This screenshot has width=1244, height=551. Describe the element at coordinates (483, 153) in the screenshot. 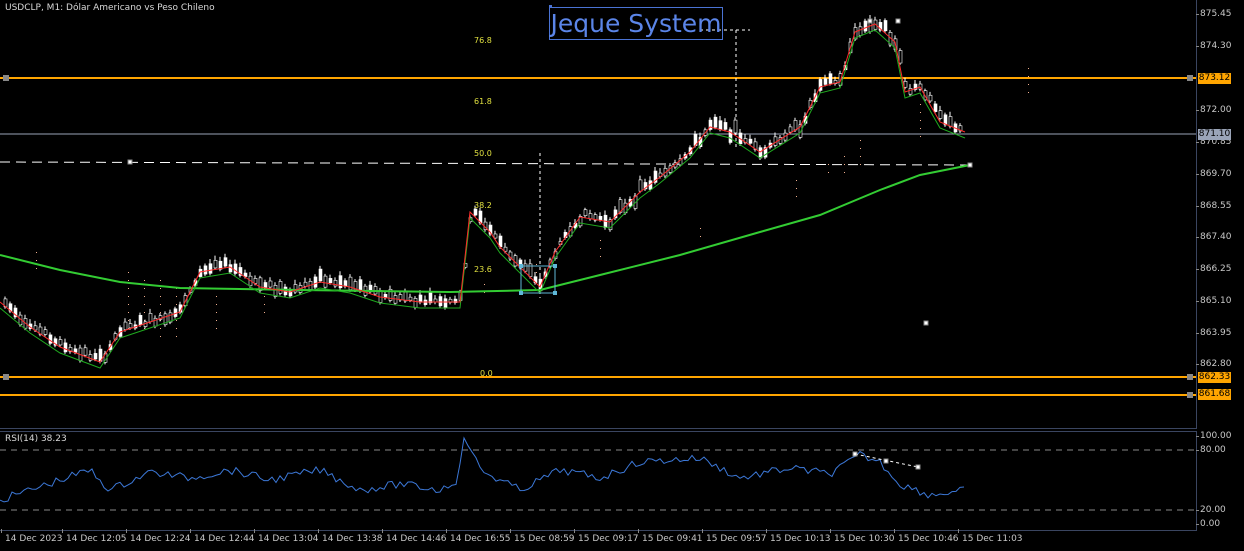

I see `fib-level-50-0: 50.0` at that location.